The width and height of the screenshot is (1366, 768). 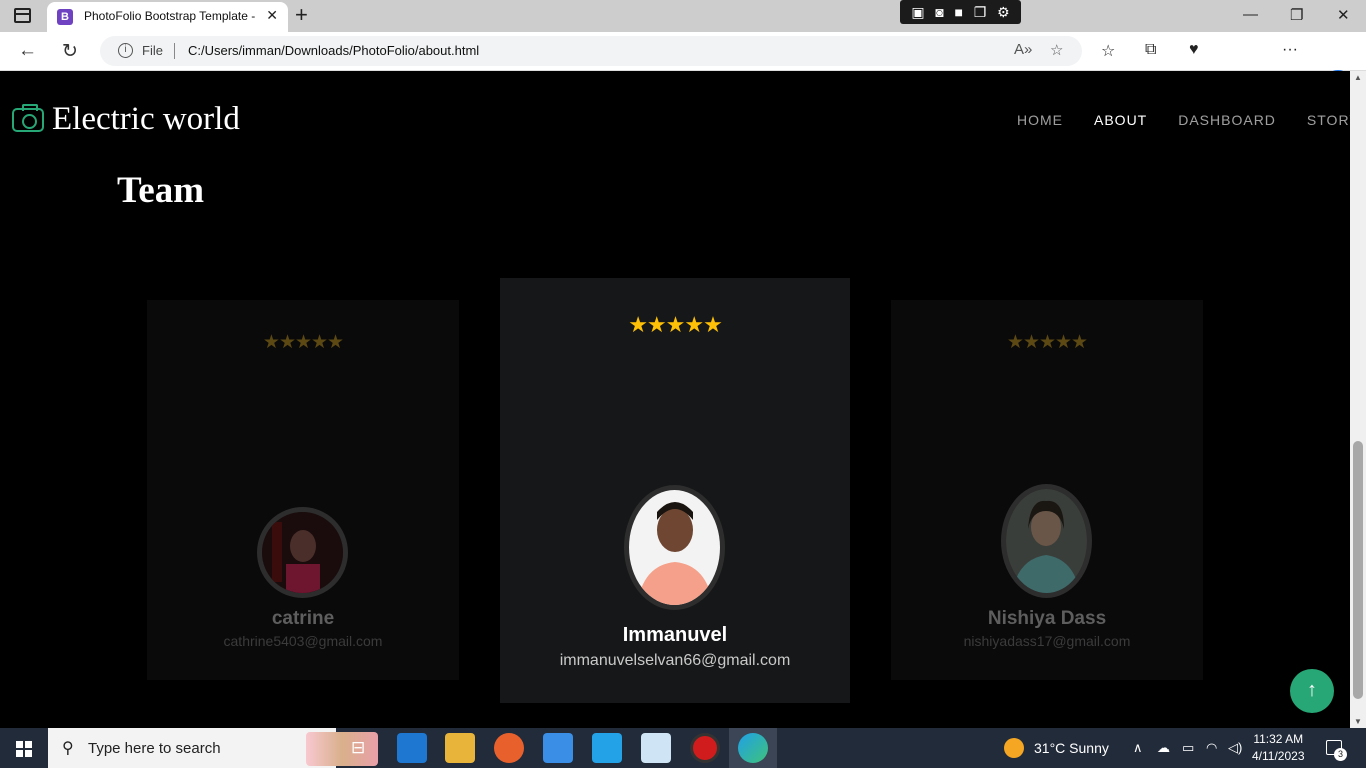 I want to click on tab-title: PhotoFolio Bootstrap Template -, so click(x=170, y=16).